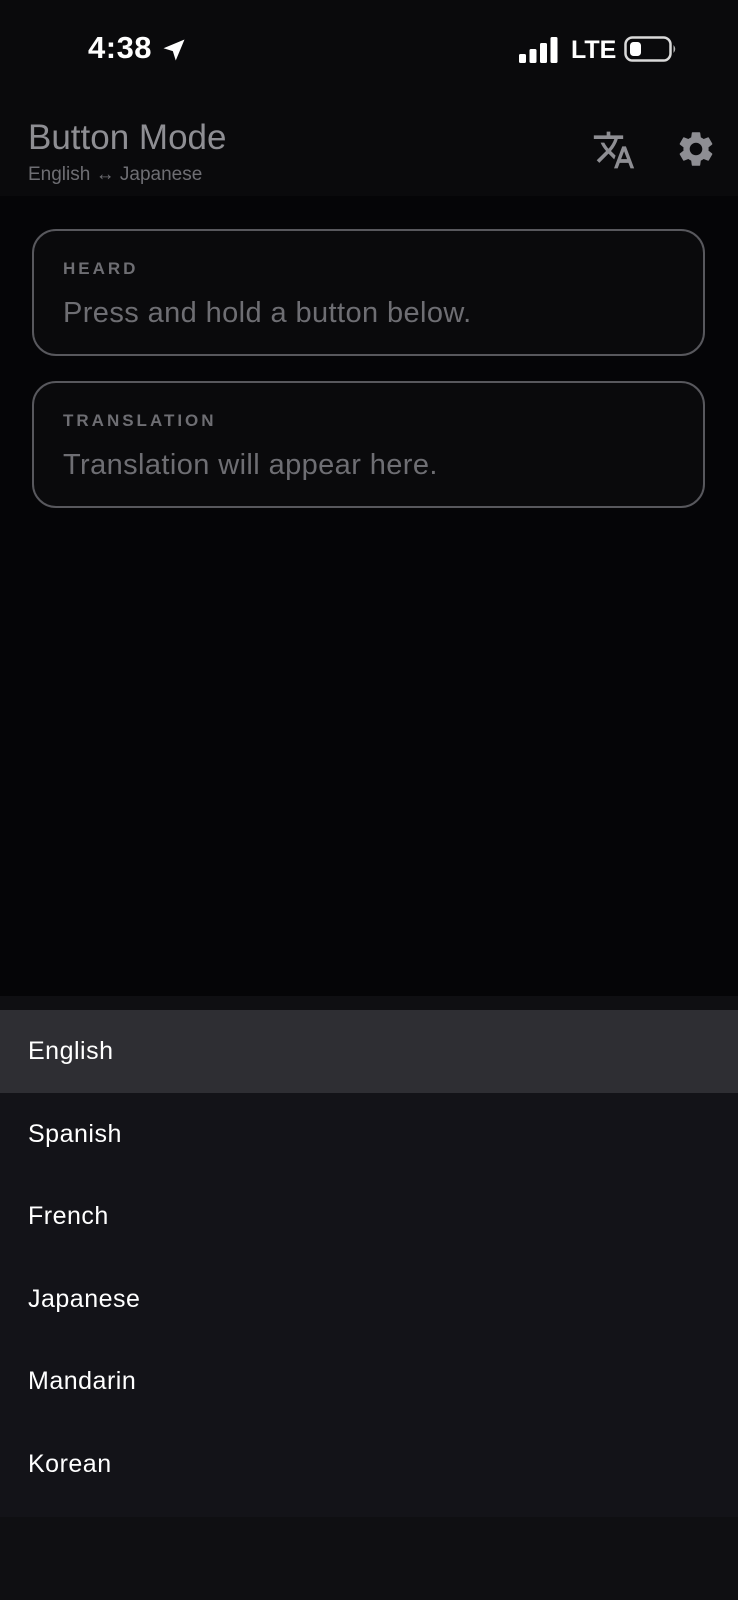 The height and width of the screenshot is (1600, 738). I want to click on status-bar: 4:38 LTE, so click(369, 50).